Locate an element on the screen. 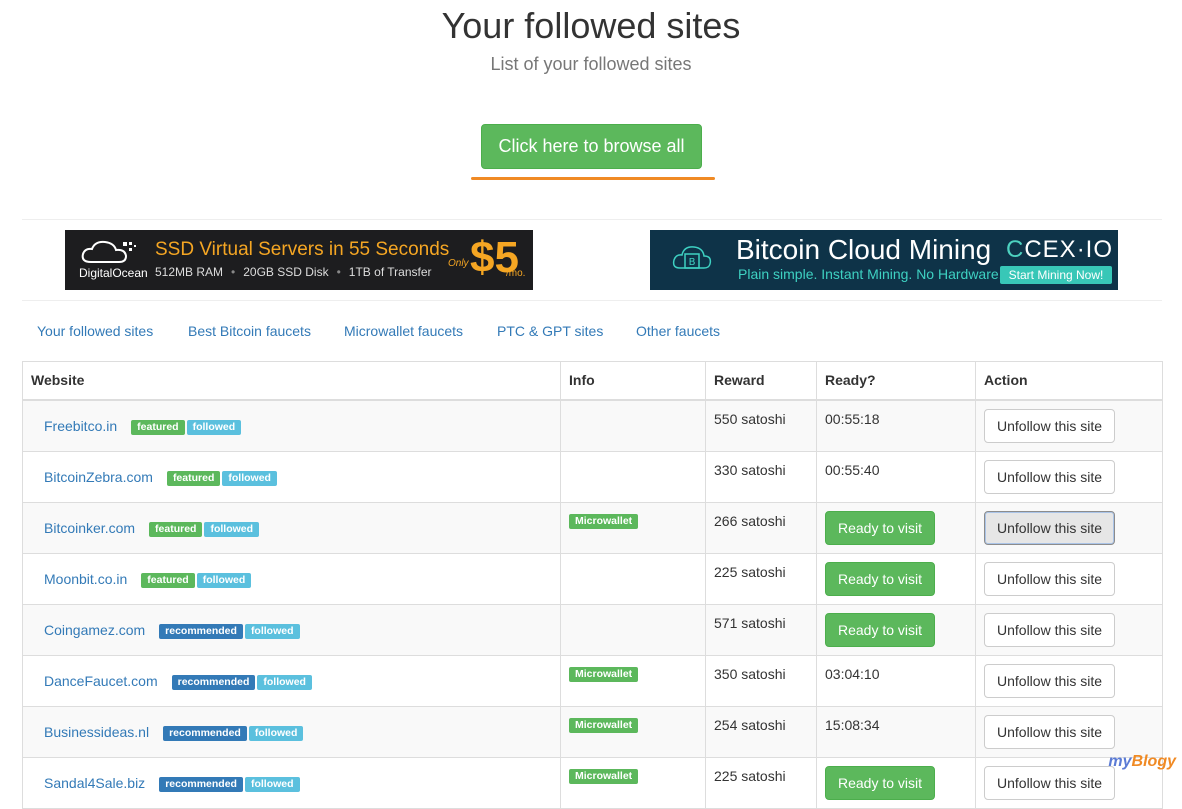 The image size is (1182, 809). site-link: Coingamez.com is located at coordinates (94, 630).